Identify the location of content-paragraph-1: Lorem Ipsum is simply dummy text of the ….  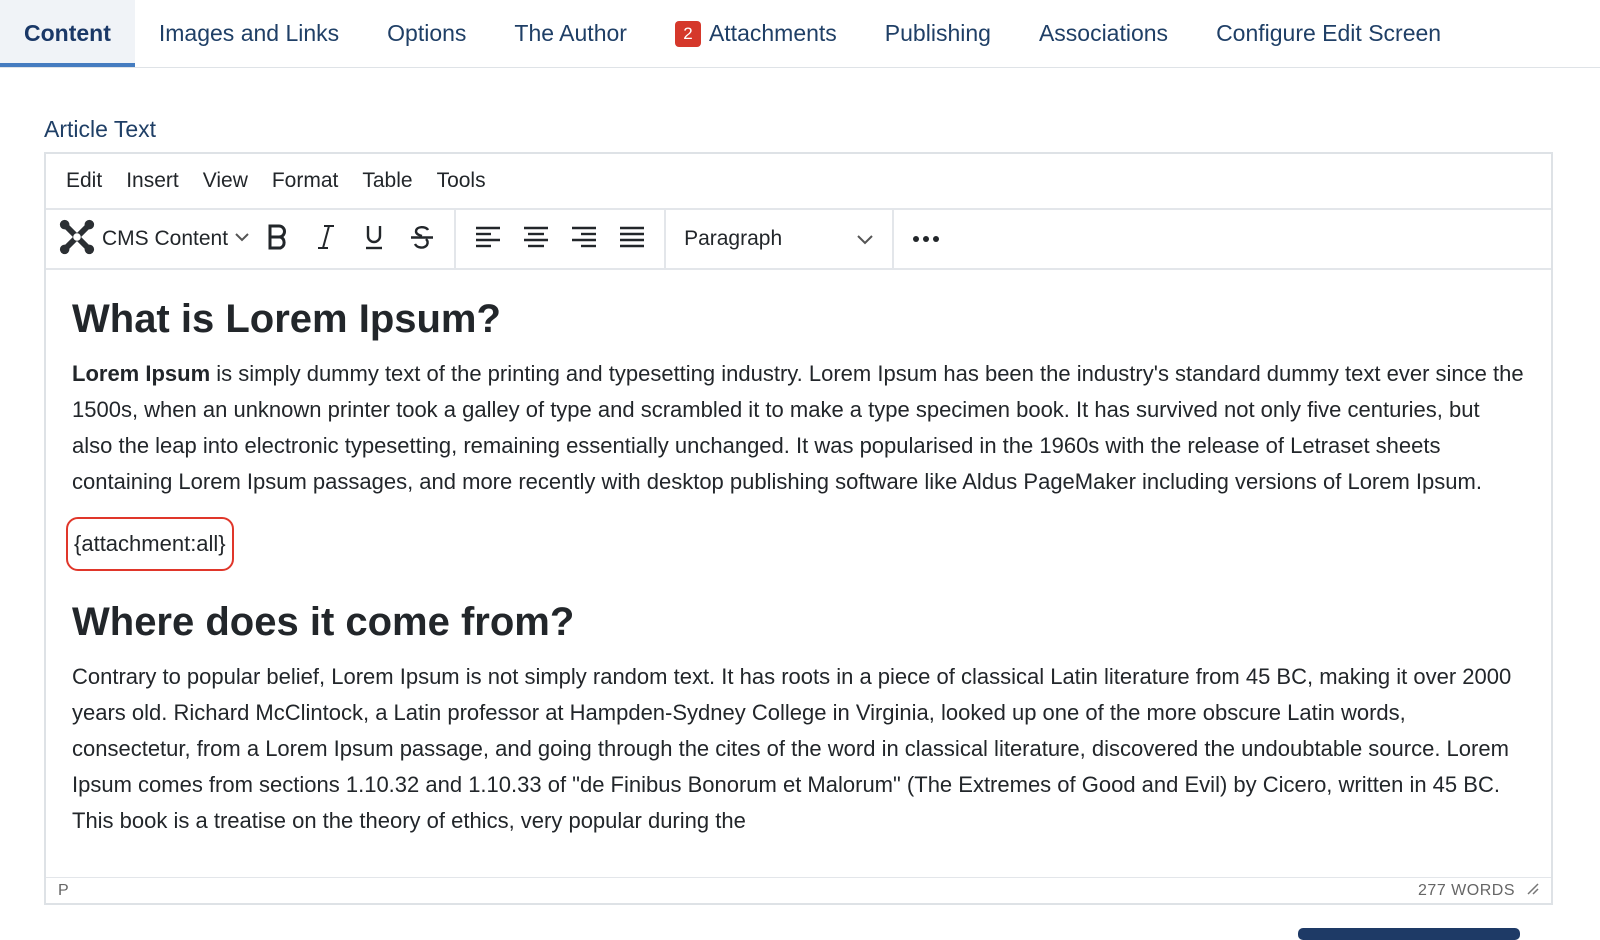
(798, 428).